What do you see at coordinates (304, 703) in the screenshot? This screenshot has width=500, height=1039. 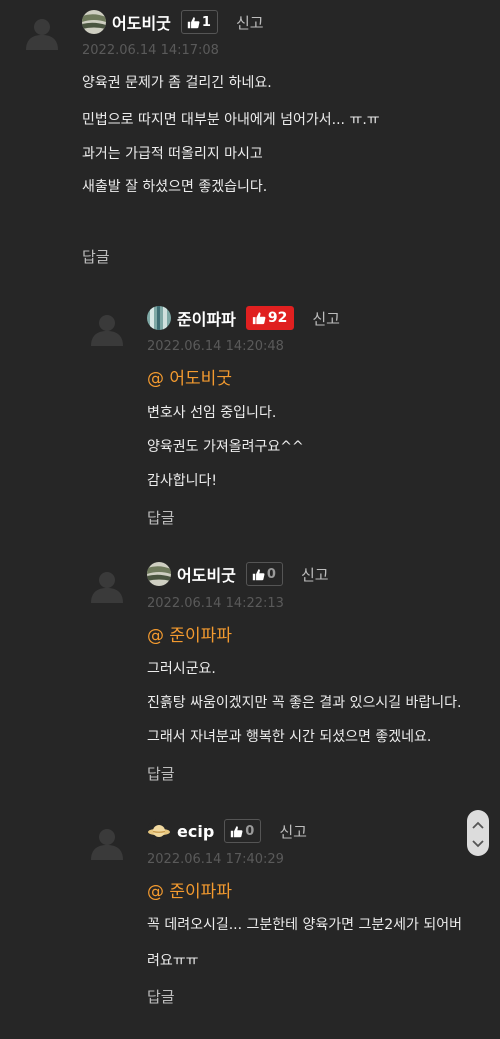 I see `comment-text-line: 진흙탕 싸움이겠지만 꼭 좋은 결과 있으시길 바랍니다.` at bounding box center [304, 703].